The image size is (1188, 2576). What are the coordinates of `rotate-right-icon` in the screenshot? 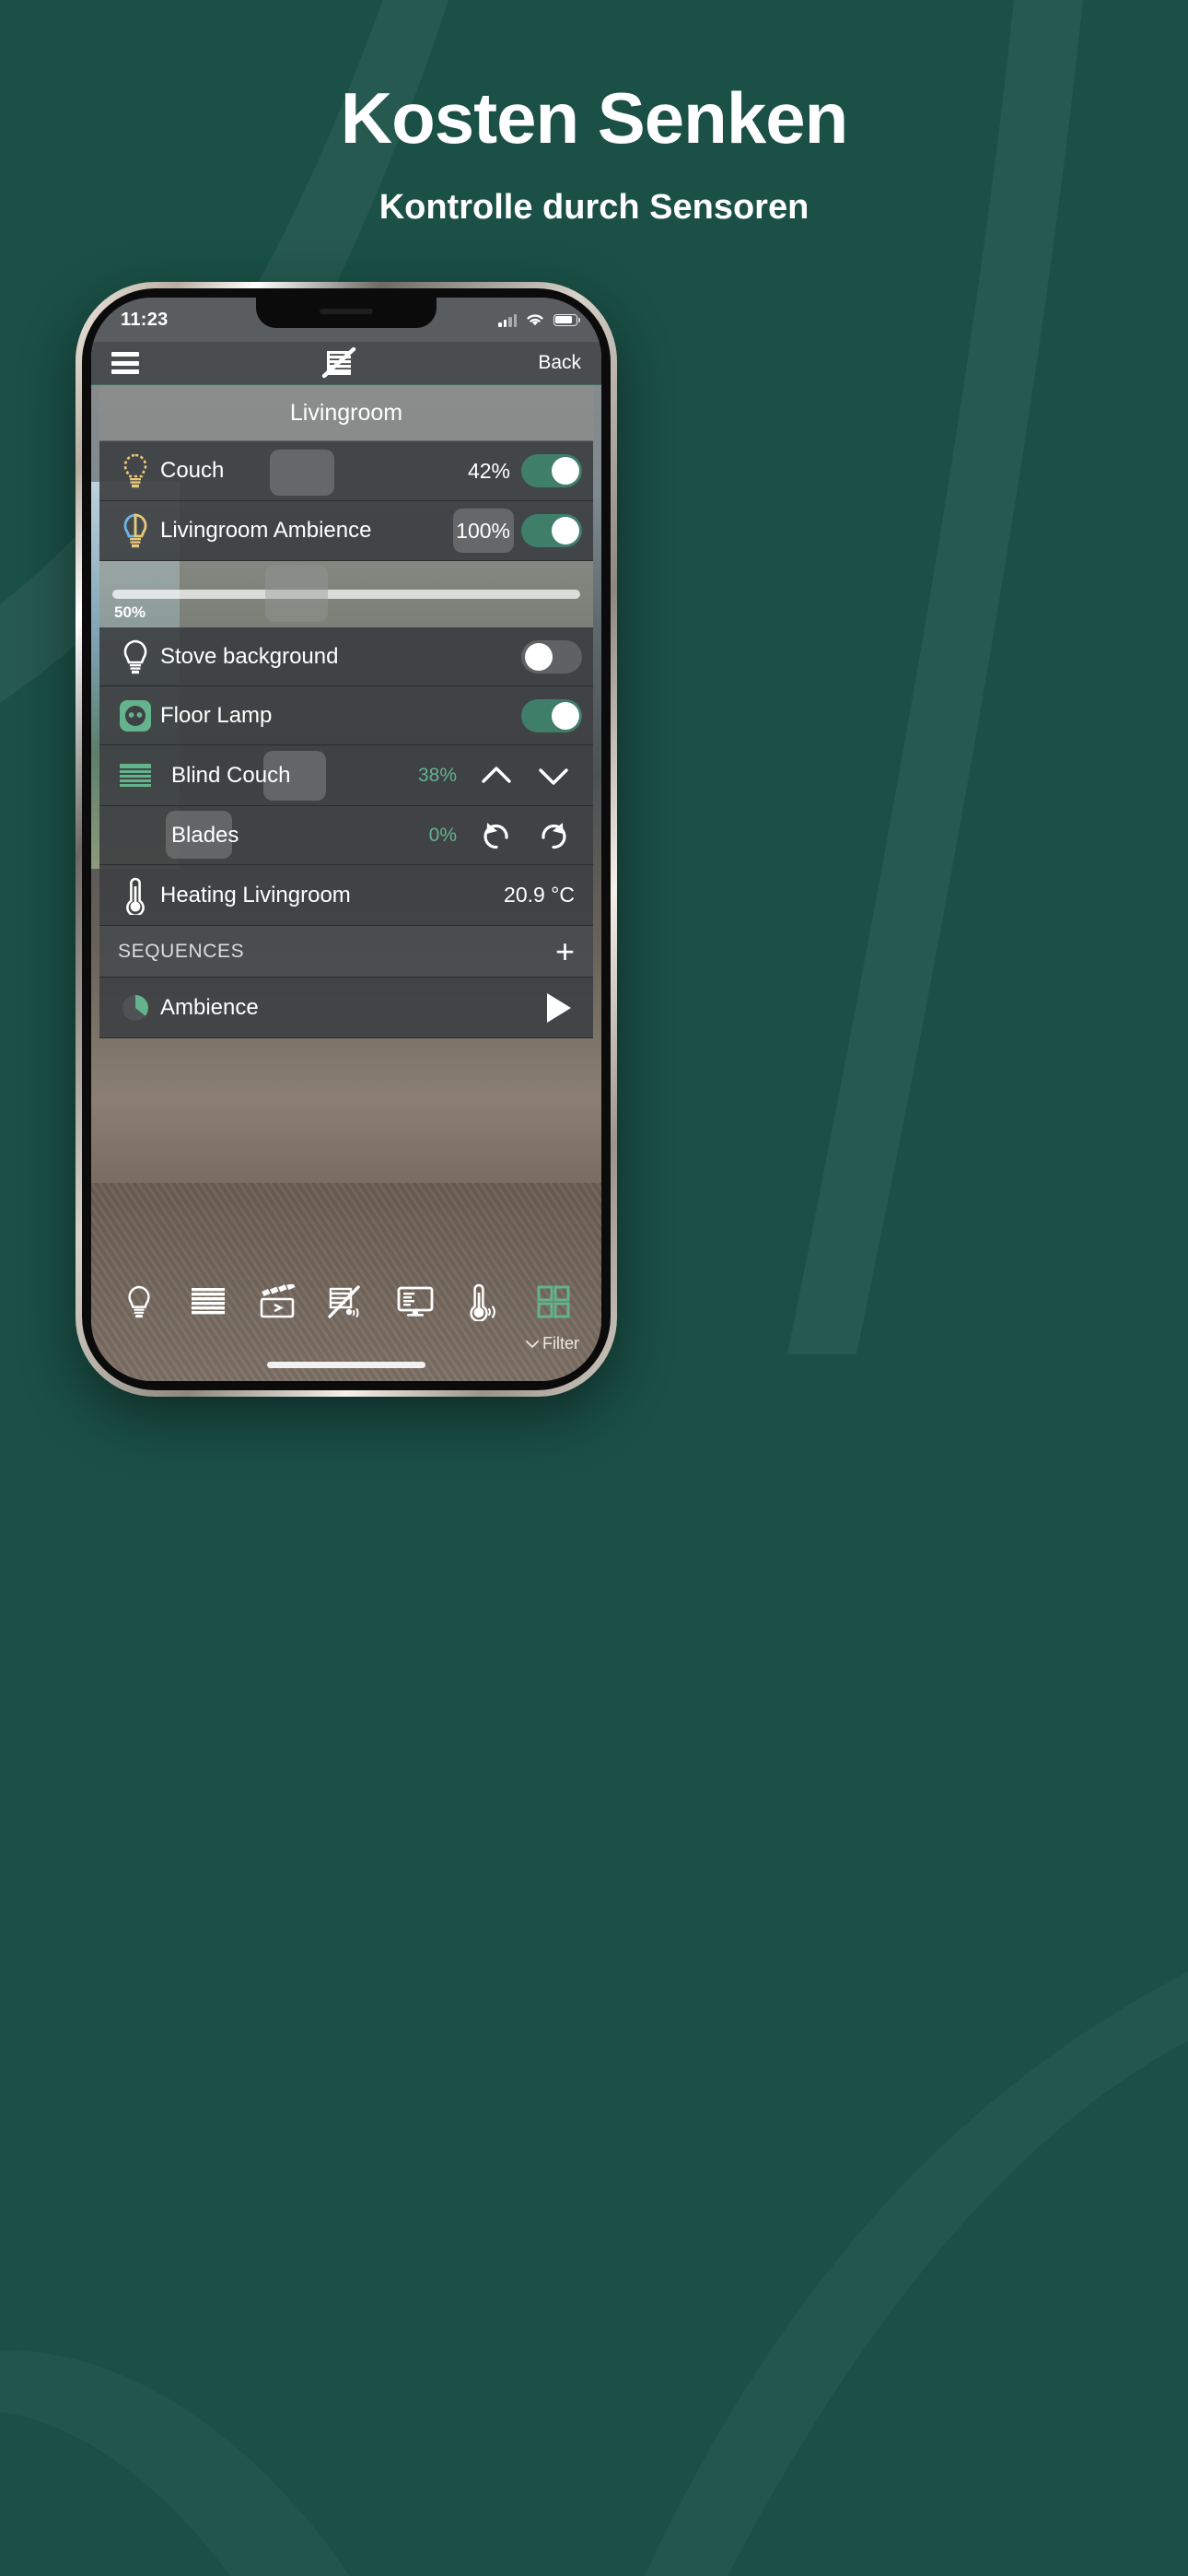 It's located at (553, 835).